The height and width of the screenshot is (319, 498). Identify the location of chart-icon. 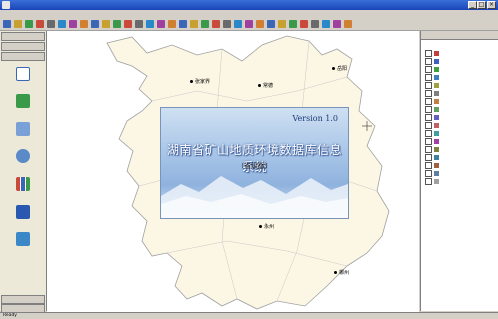
(326, 24).